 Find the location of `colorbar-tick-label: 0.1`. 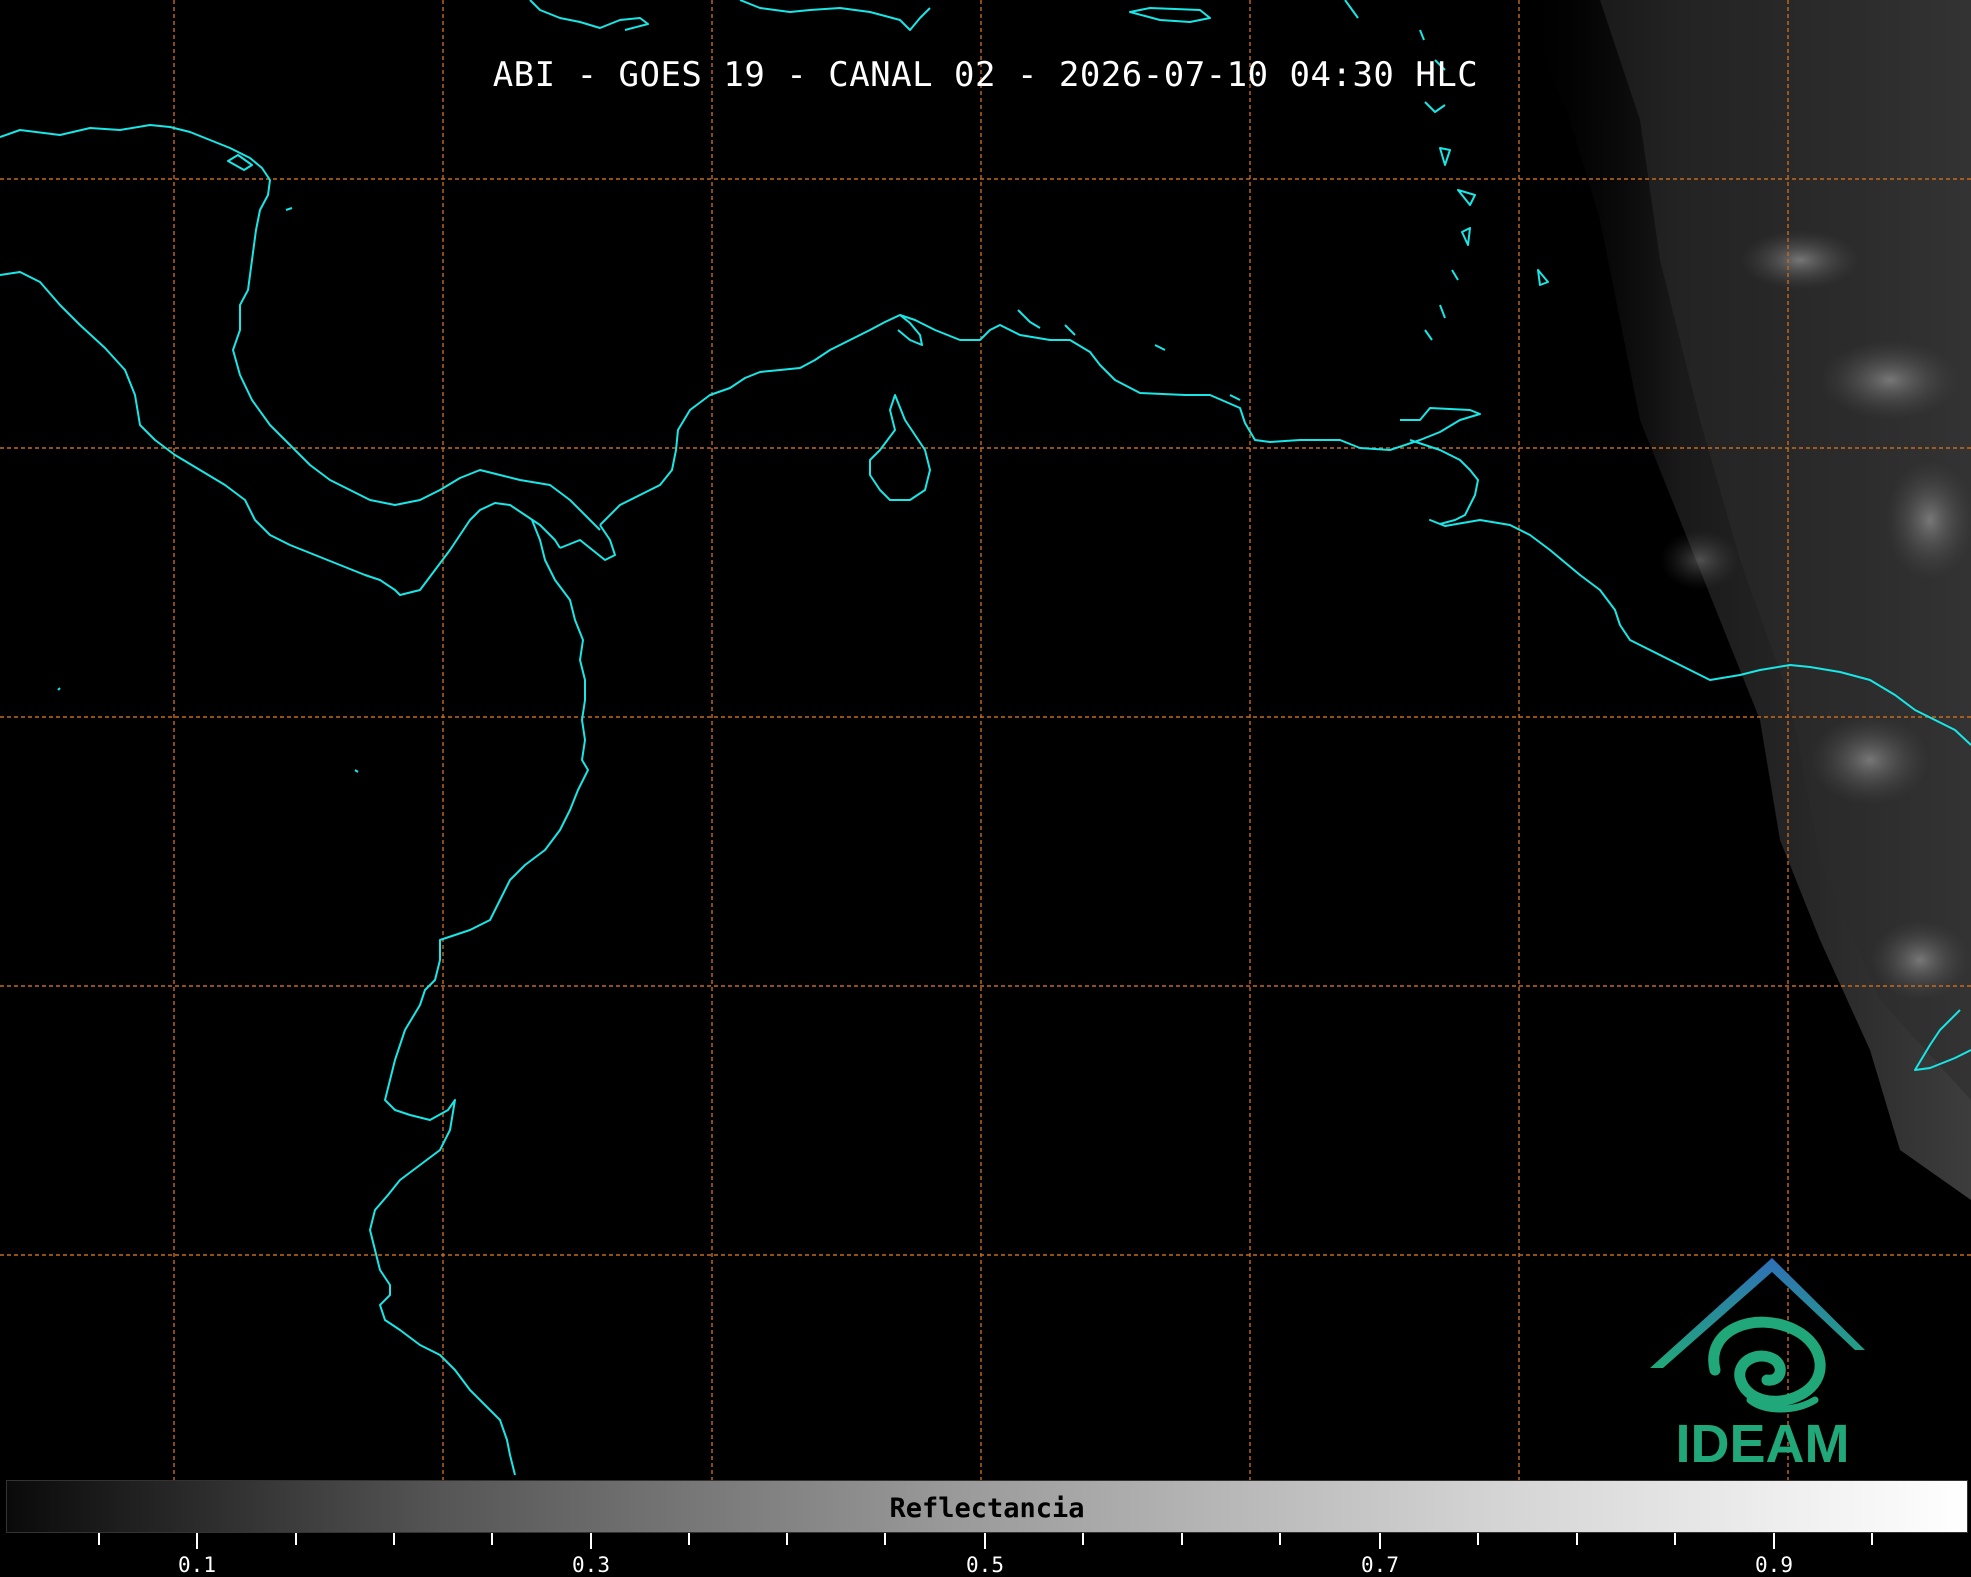

colorbar-tick-label: 0.1 is located at coordinates (197, 1565).